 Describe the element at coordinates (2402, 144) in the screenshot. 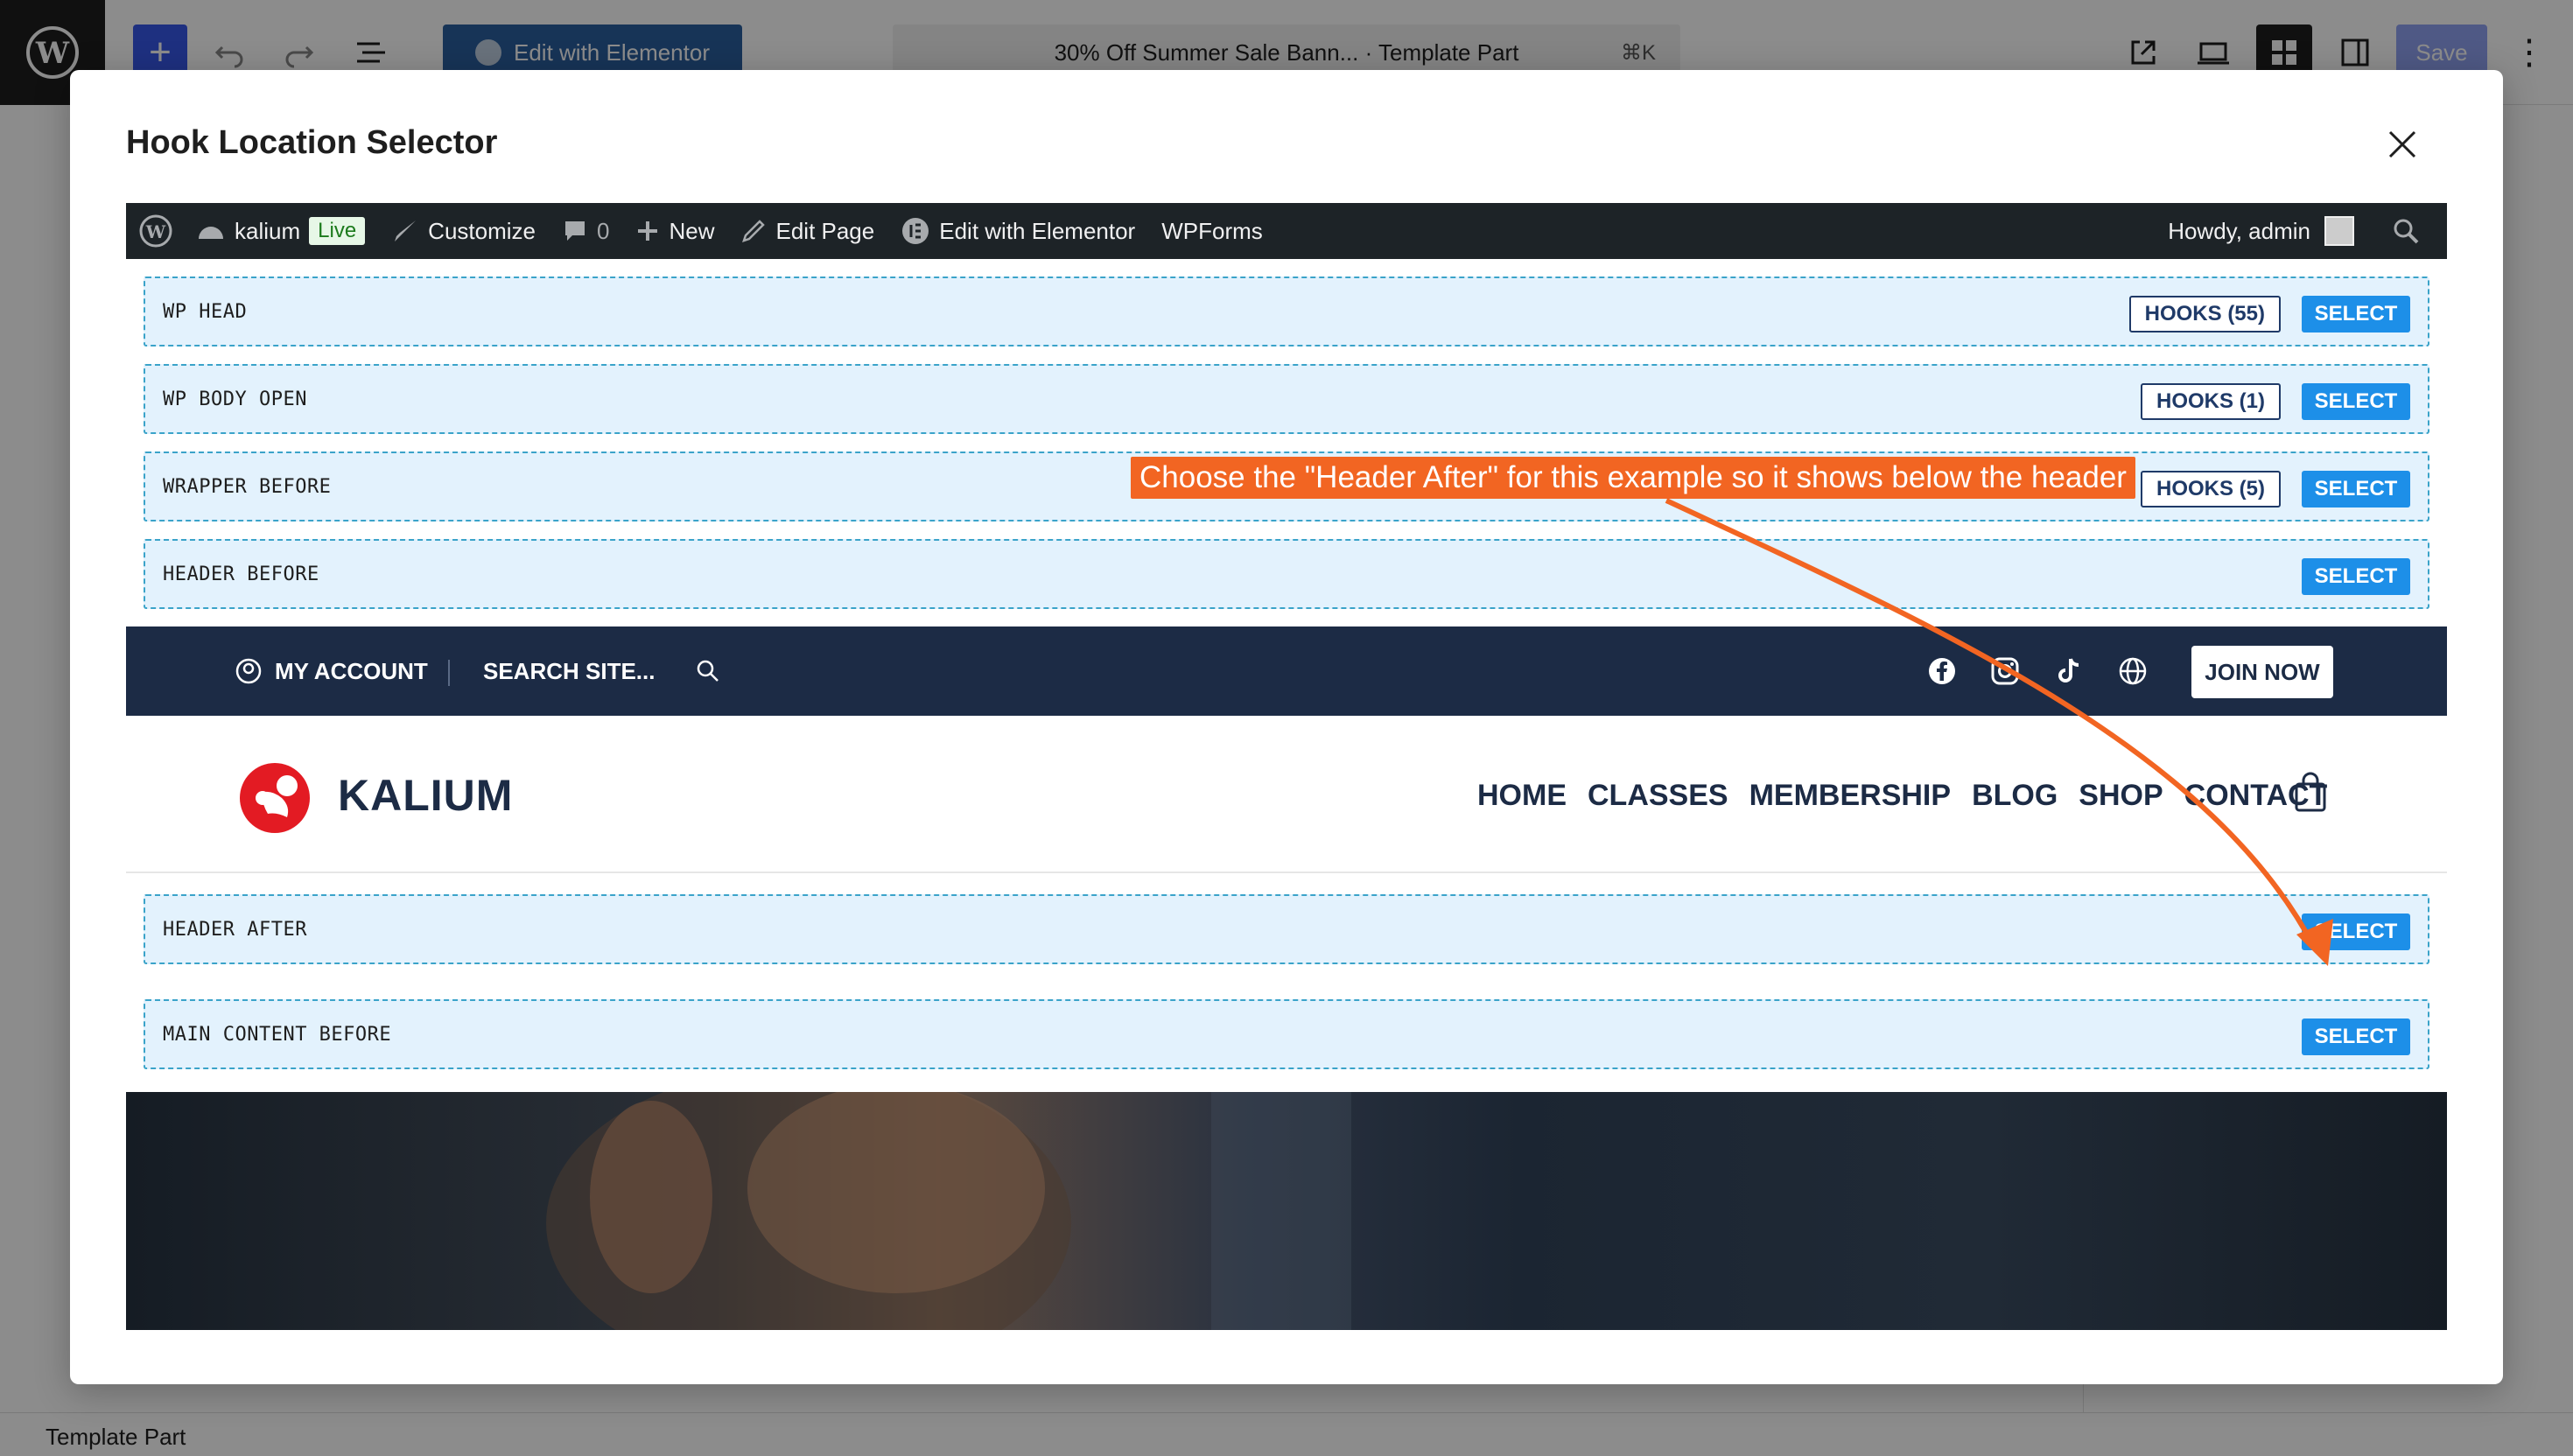

I see `close-icon` at that location.